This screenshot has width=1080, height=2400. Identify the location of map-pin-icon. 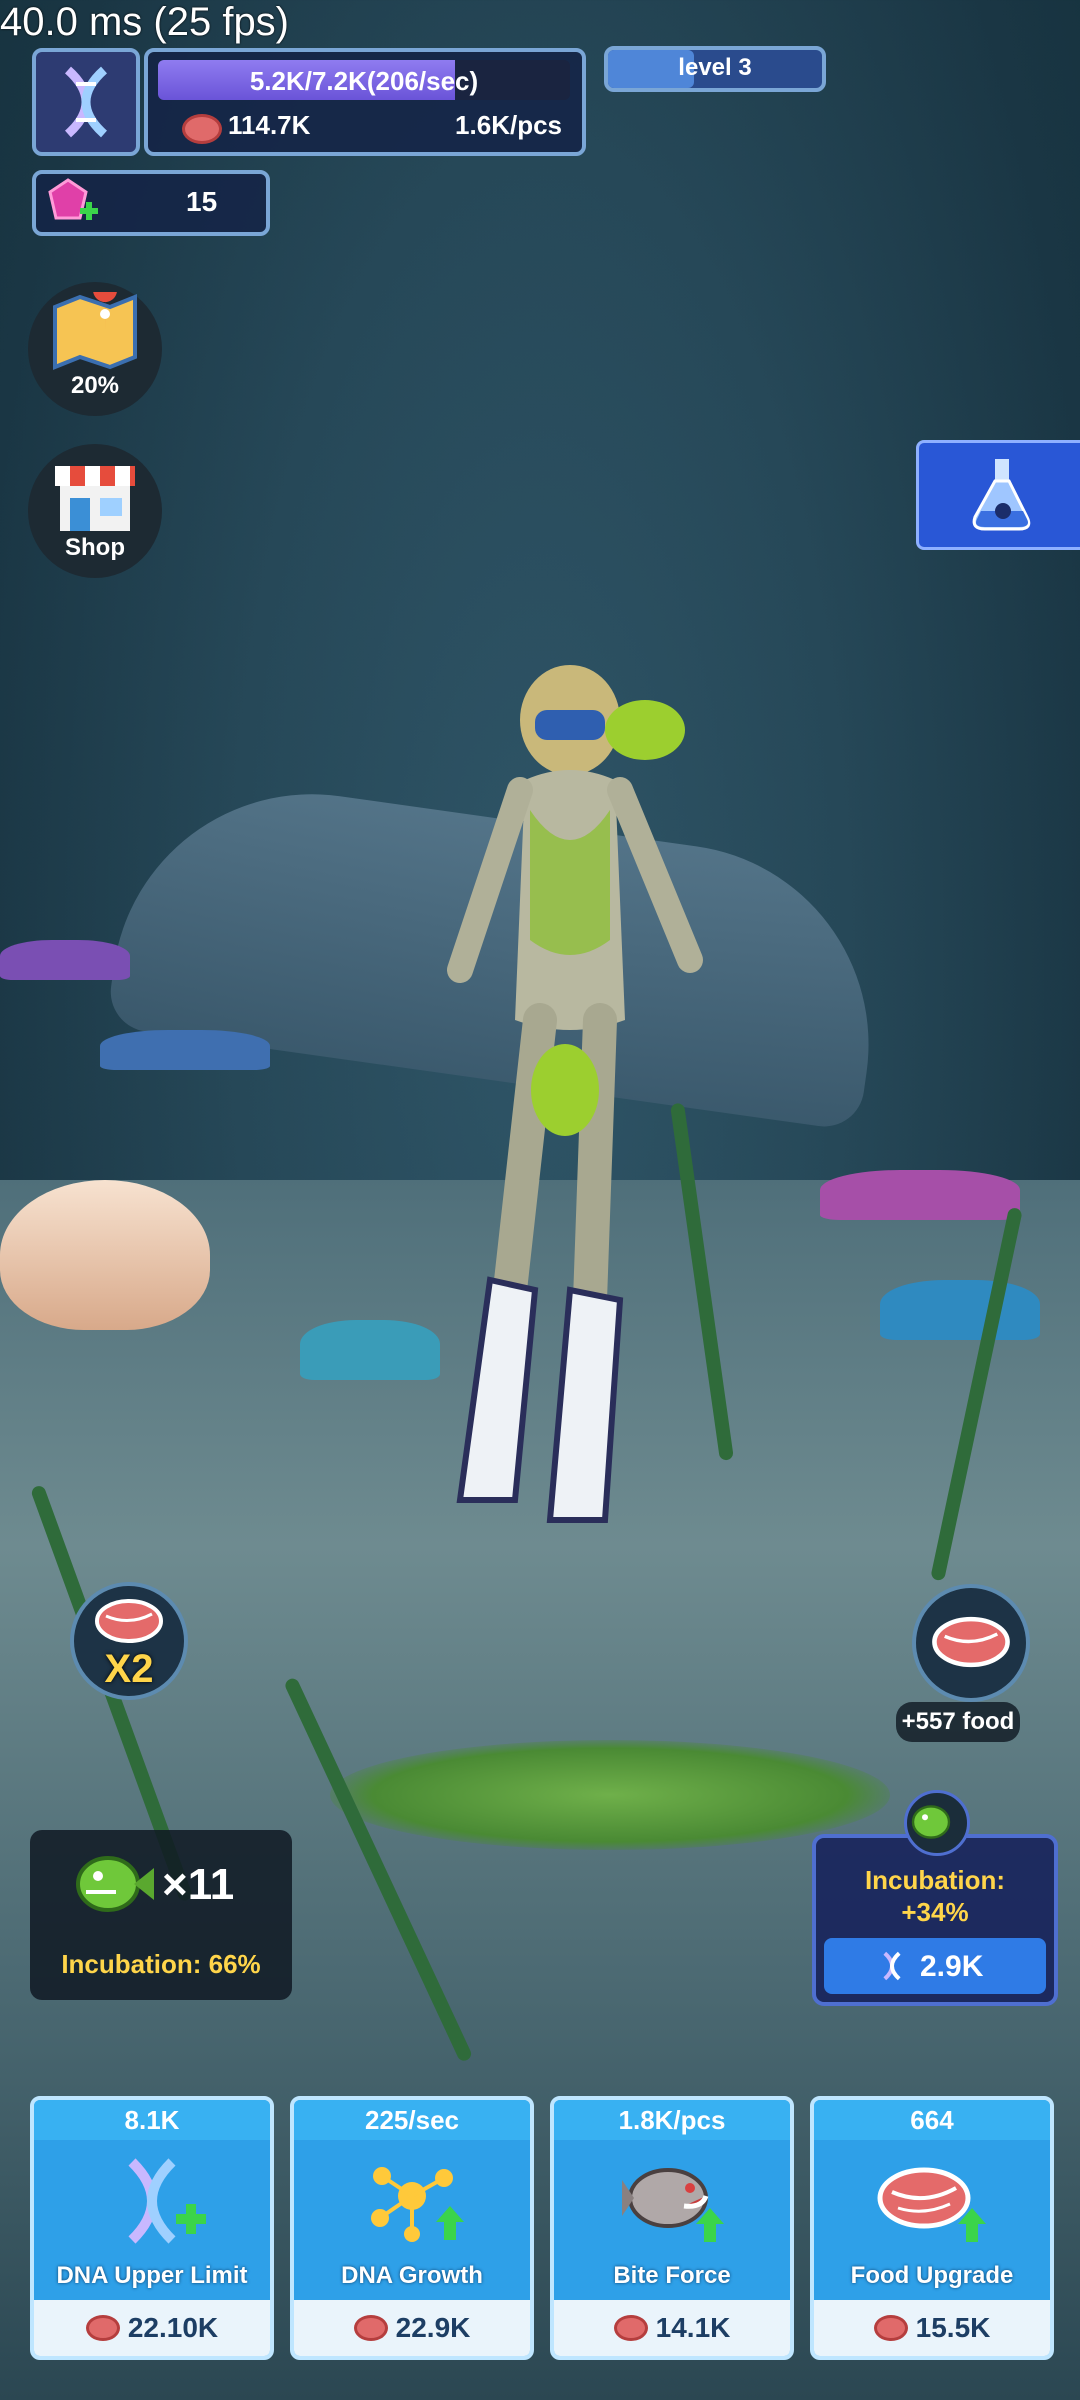
(95, 331).